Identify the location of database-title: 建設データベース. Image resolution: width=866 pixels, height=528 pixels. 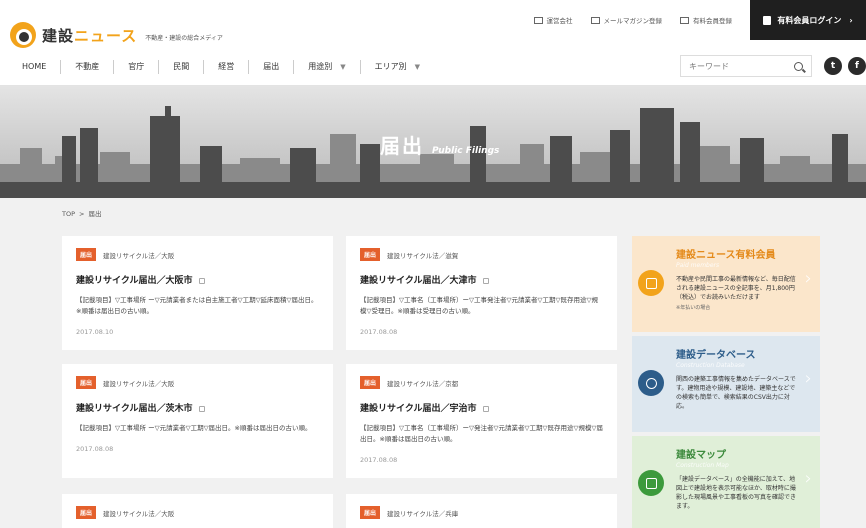
(716, 355).